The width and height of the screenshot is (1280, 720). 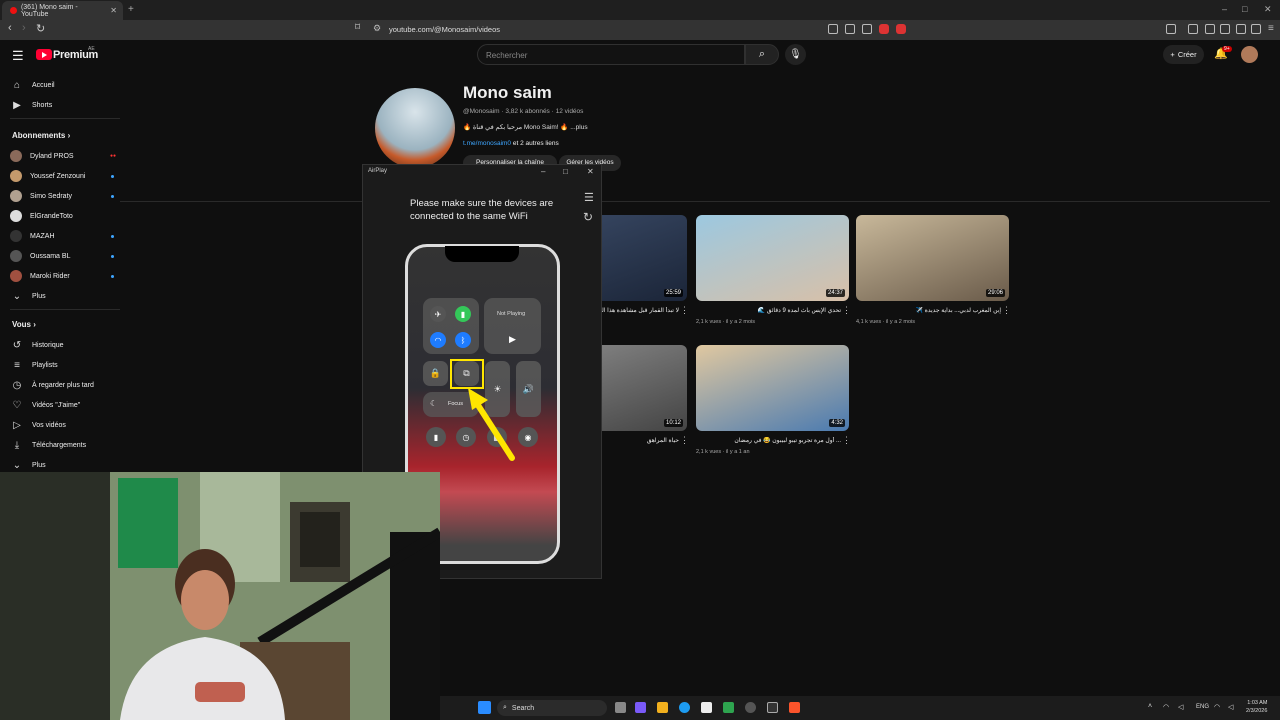 I want to click on video-meta: 2,1 k vues · il y a 1 an, so click(x=723, y=452).